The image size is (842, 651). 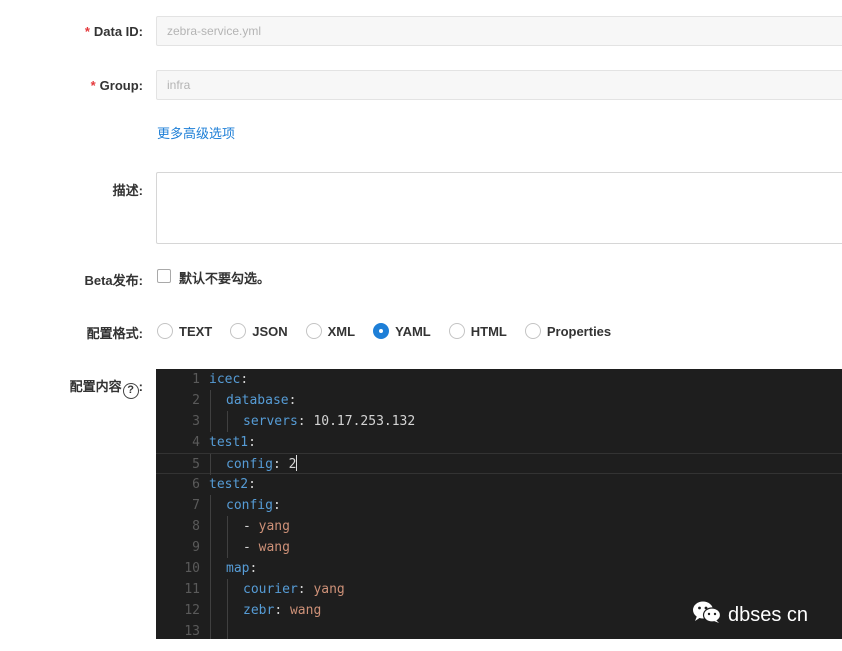 I want to click on data-id-label: * Data ID:, so click(x=71, y=31).